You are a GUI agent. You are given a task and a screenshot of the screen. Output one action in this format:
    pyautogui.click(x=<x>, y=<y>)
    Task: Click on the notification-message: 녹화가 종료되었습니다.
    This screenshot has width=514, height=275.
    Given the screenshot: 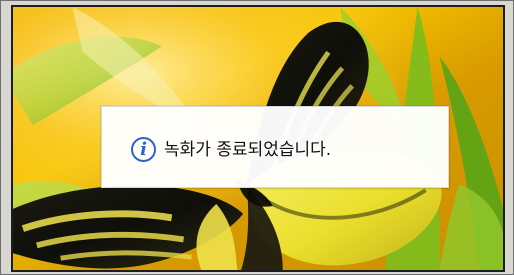 What is the action you would take?
    pyautogui.click(x=248, y=150)
    